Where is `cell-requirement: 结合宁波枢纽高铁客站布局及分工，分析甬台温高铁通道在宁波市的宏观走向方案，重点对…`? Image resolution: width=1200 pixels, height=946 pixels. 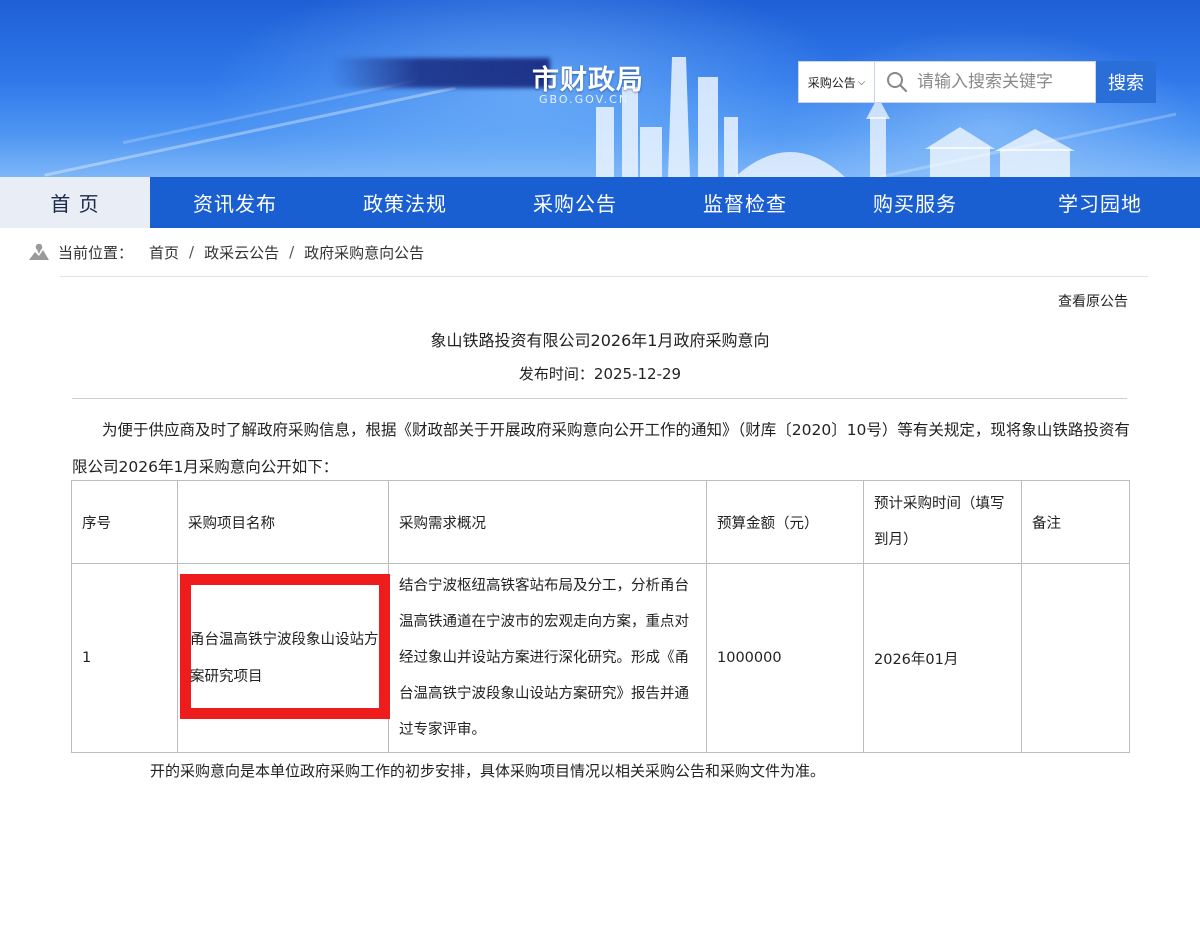 cell-requirement: 结合宁波枢纽高铁客站布局及分工，分析甬台温高铁通道在宁波市的宏观走向方案，重点对… is located at coordinates (547, 658).